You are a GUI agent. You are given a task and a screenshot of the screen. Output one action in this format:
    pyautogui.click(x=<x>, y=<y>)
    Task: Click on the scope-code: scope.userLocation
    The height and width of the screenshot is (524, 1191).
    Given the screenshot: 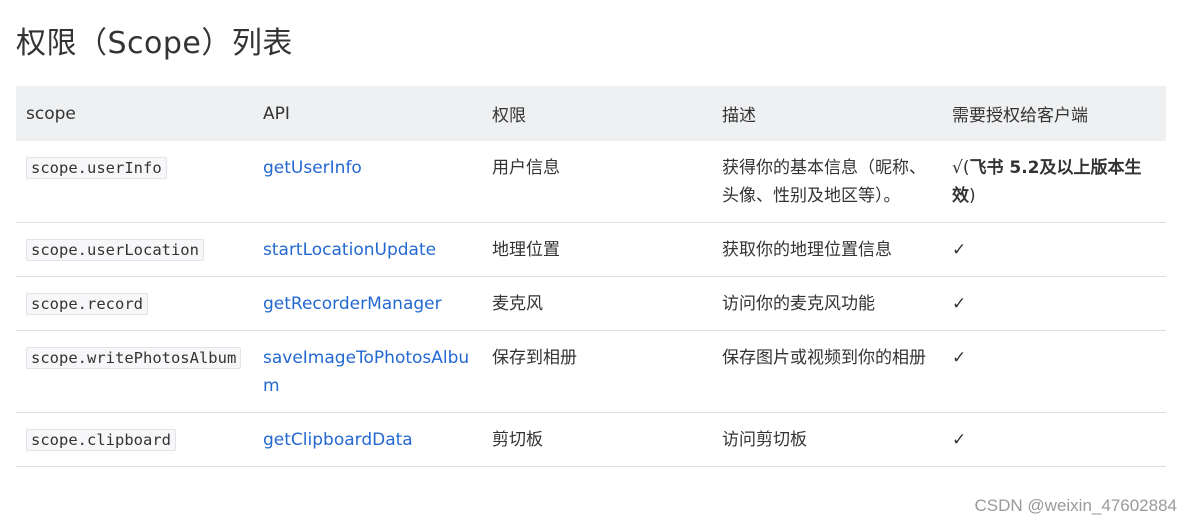 What is the action you would take?
    pyautogui.click(x=115, y=250)
    